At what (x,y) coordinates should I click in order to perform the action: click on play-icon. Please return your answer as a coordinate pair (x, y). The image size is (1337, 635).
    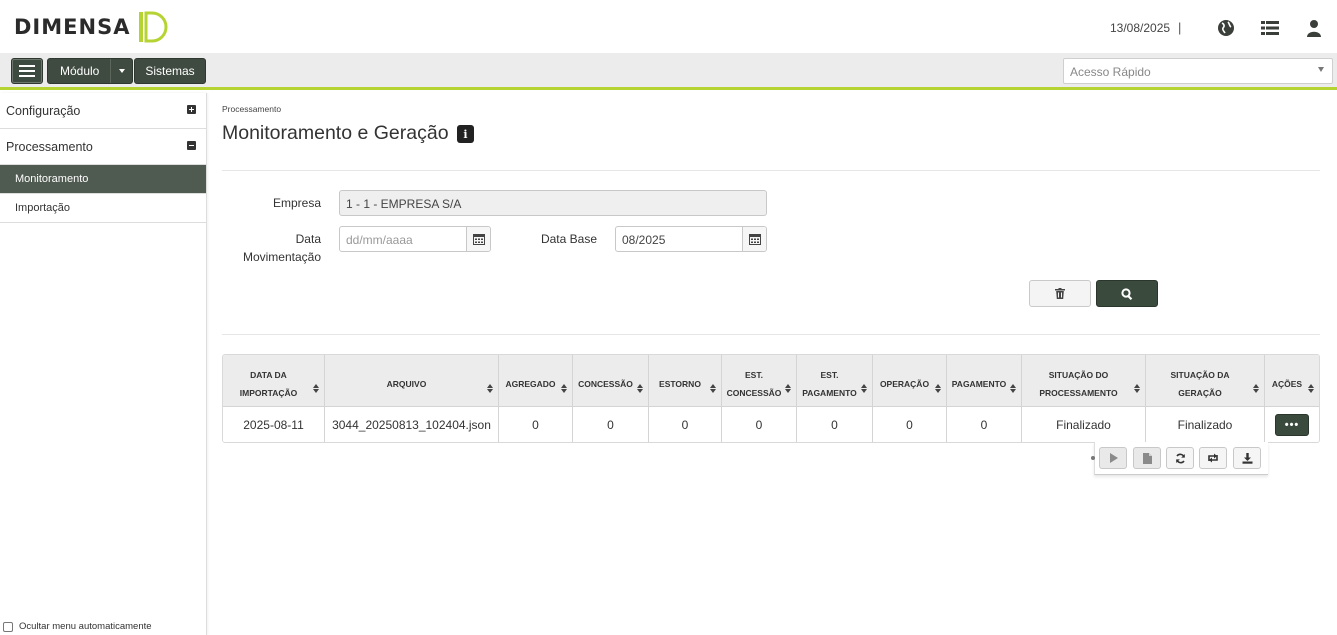
    Looking at the image, I should click on (1113, 458).